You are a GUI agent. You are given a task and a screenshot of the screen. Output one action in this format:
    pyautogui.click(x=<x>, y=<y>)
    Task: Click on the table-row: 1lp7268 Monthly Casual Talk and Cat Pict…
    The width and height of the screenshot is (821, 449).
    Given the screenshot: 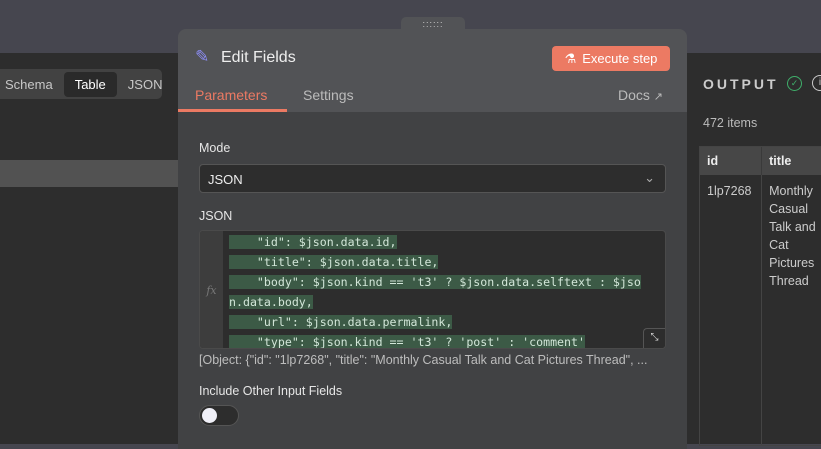 What is the action you would take?
    pyautogui.click(x=760, y=310)
    